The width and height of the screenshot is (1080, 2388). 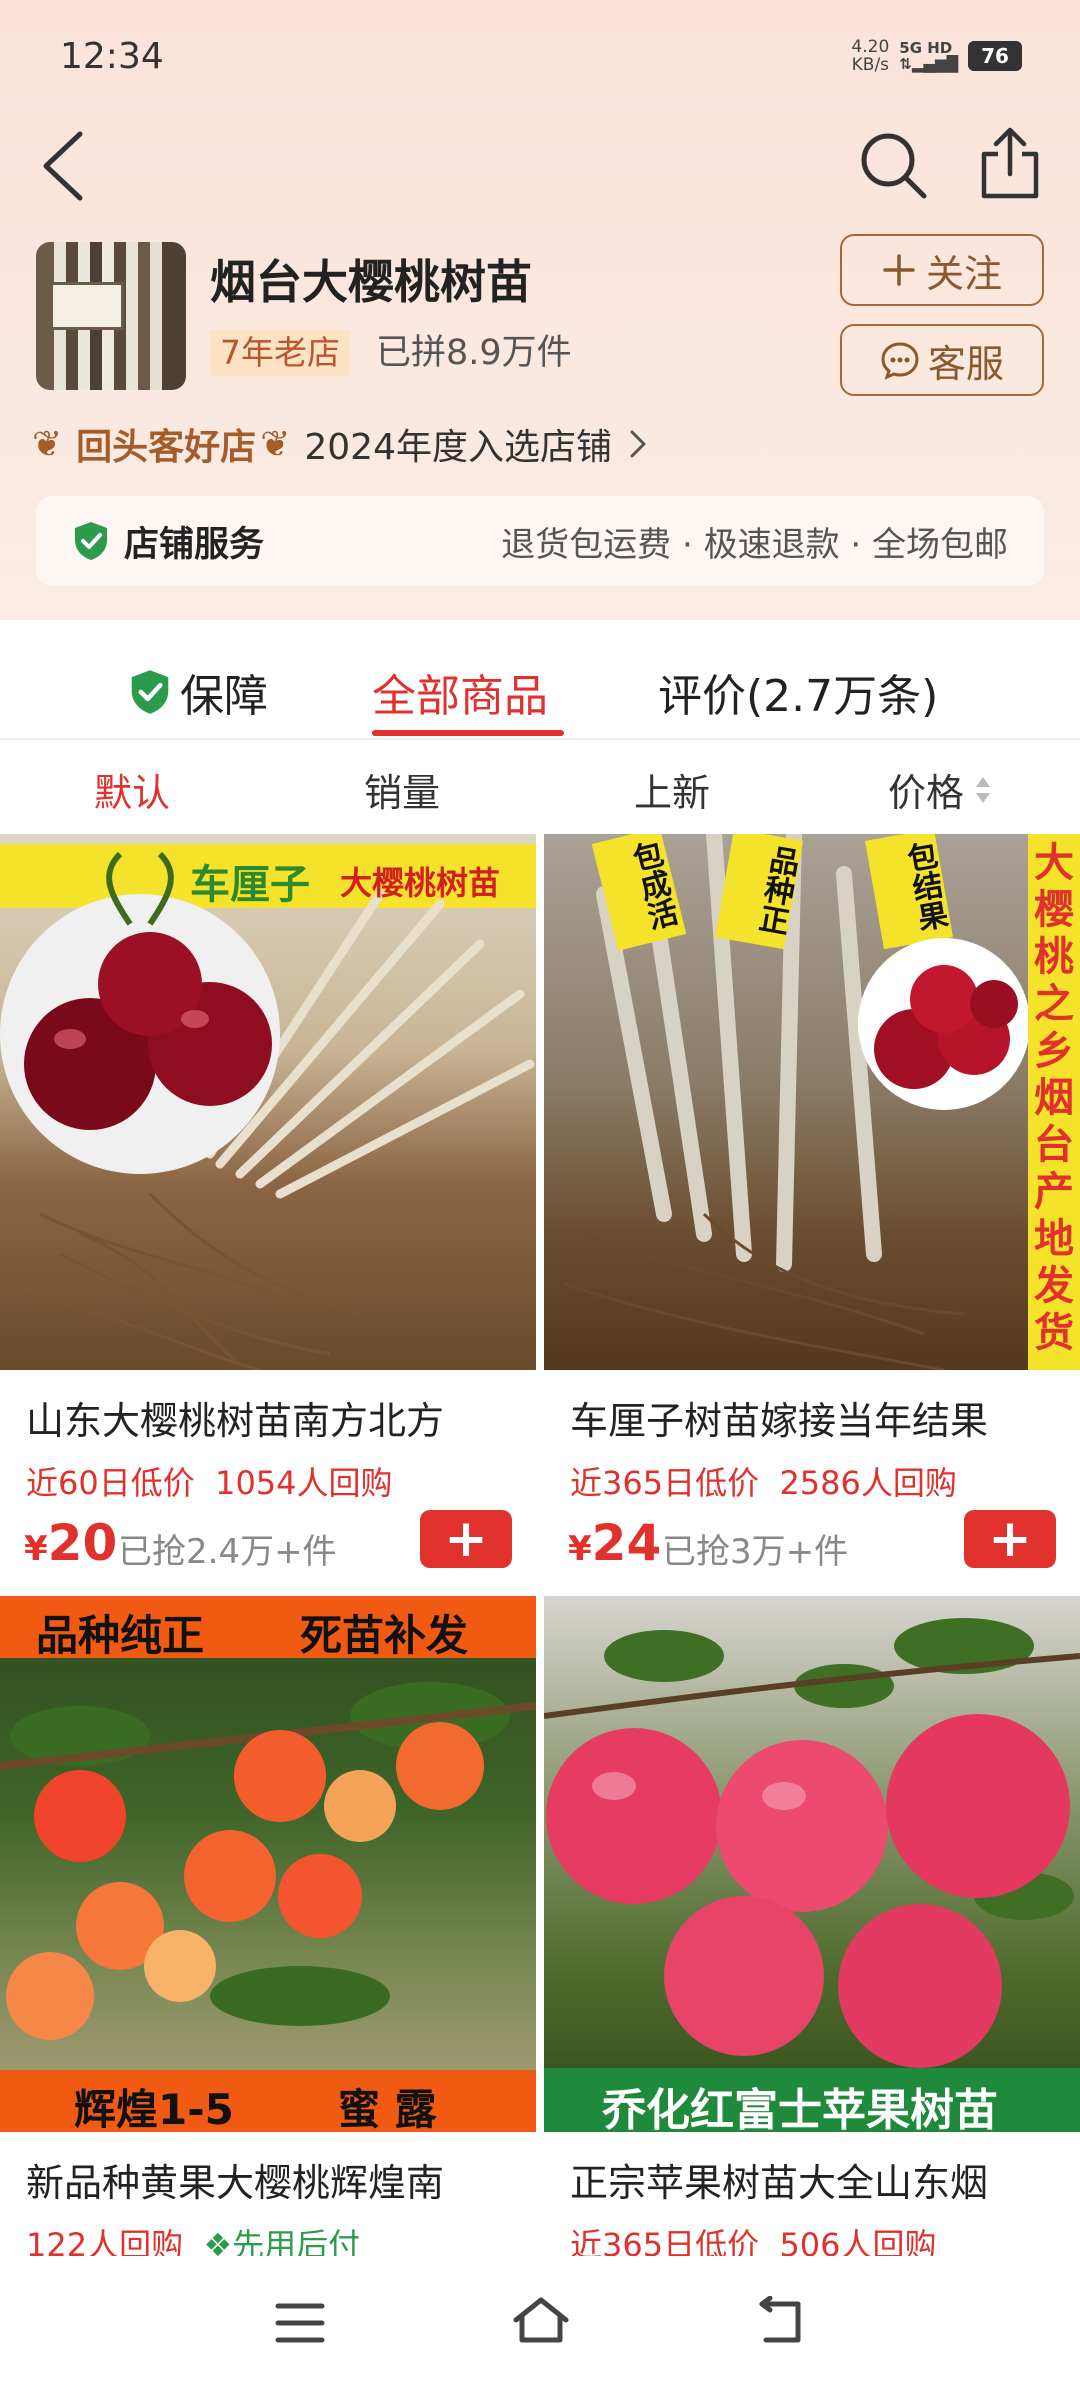 I want to click on image-banner: 车厘子, so click(x=250, y=885).